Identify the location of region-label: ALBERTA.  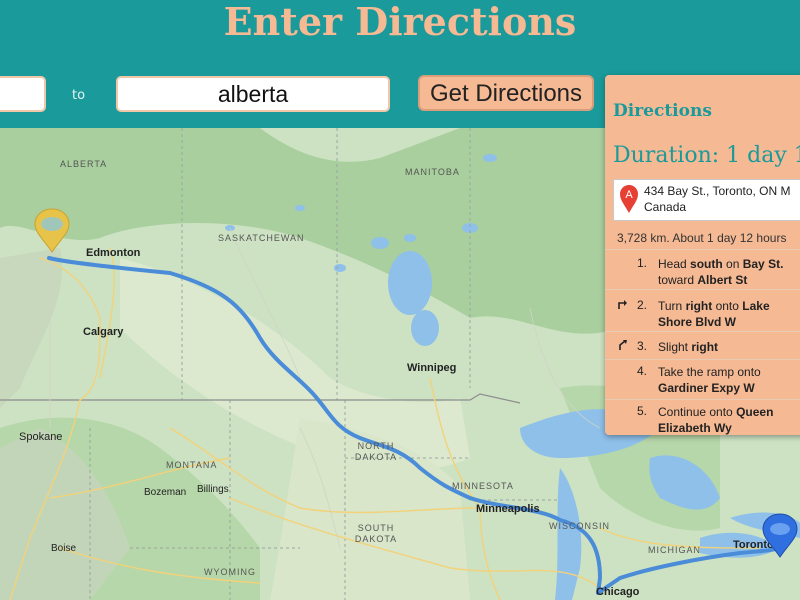
(84, 164).